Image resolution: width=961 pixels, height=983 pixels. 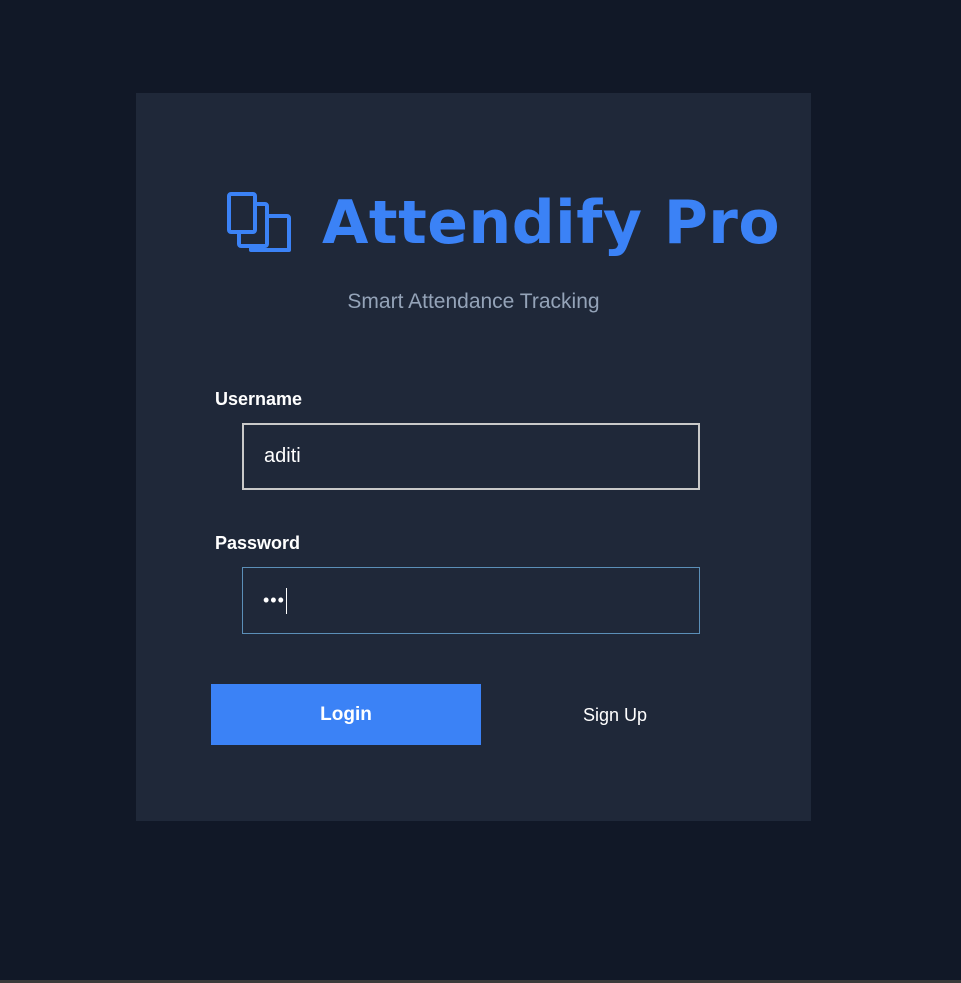 I want to click on text-caret, so click(x=286, y=600).